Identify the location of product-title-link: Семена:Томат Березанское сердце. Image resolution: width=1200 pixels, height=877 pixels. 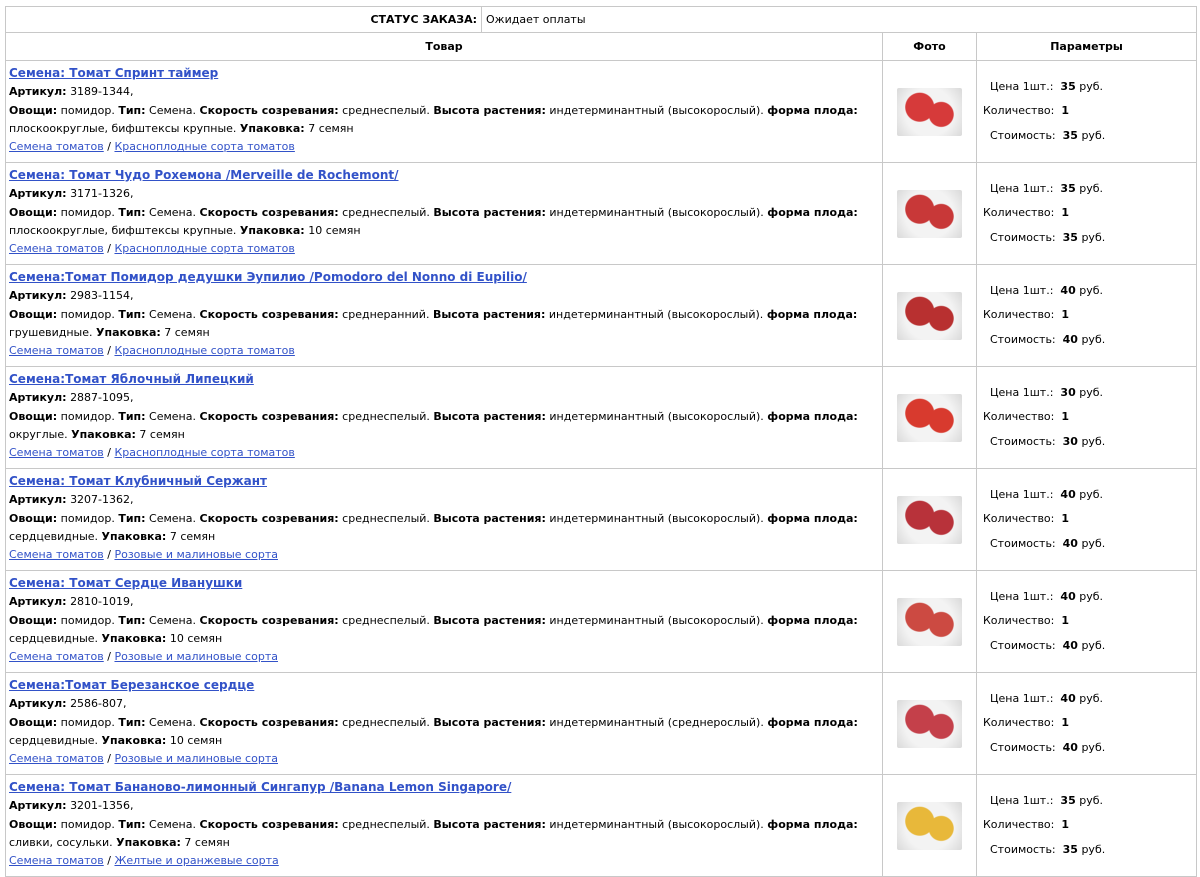
(131, 685).